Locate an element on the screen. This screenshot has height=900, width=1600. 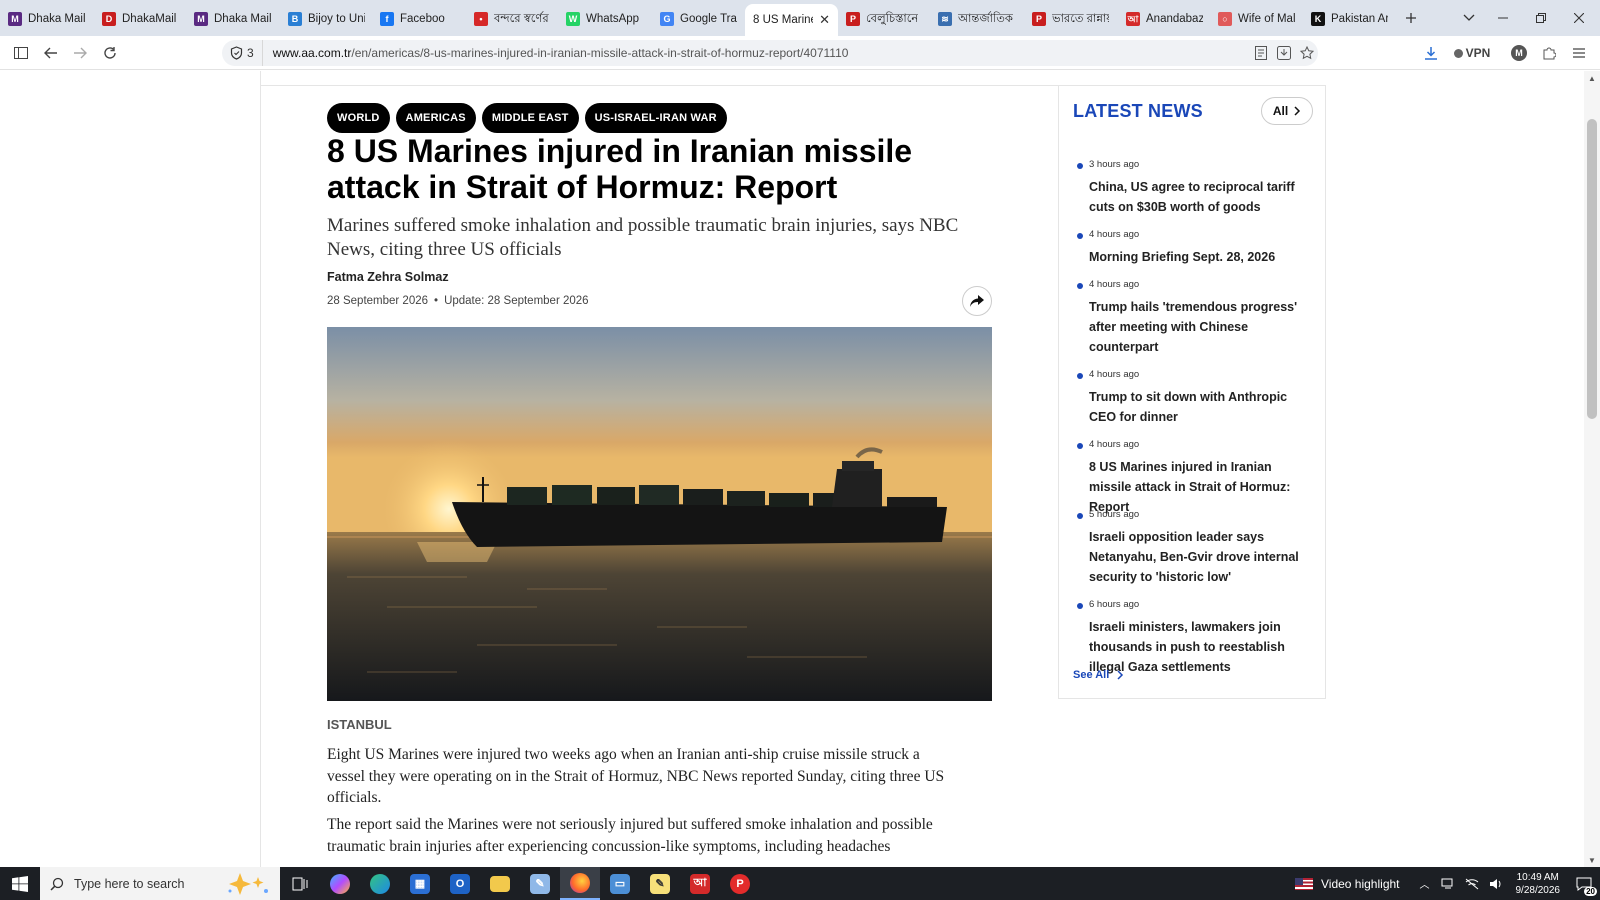
browser-tab: 8 US Marines✕ is located at coordinates (791, 20).